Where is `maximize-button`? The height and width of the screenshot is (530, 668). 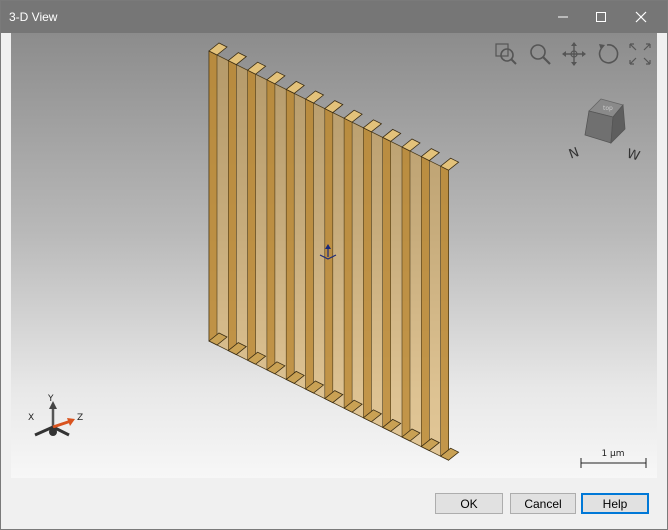 maximize-button is located at coordinates (601, 17).